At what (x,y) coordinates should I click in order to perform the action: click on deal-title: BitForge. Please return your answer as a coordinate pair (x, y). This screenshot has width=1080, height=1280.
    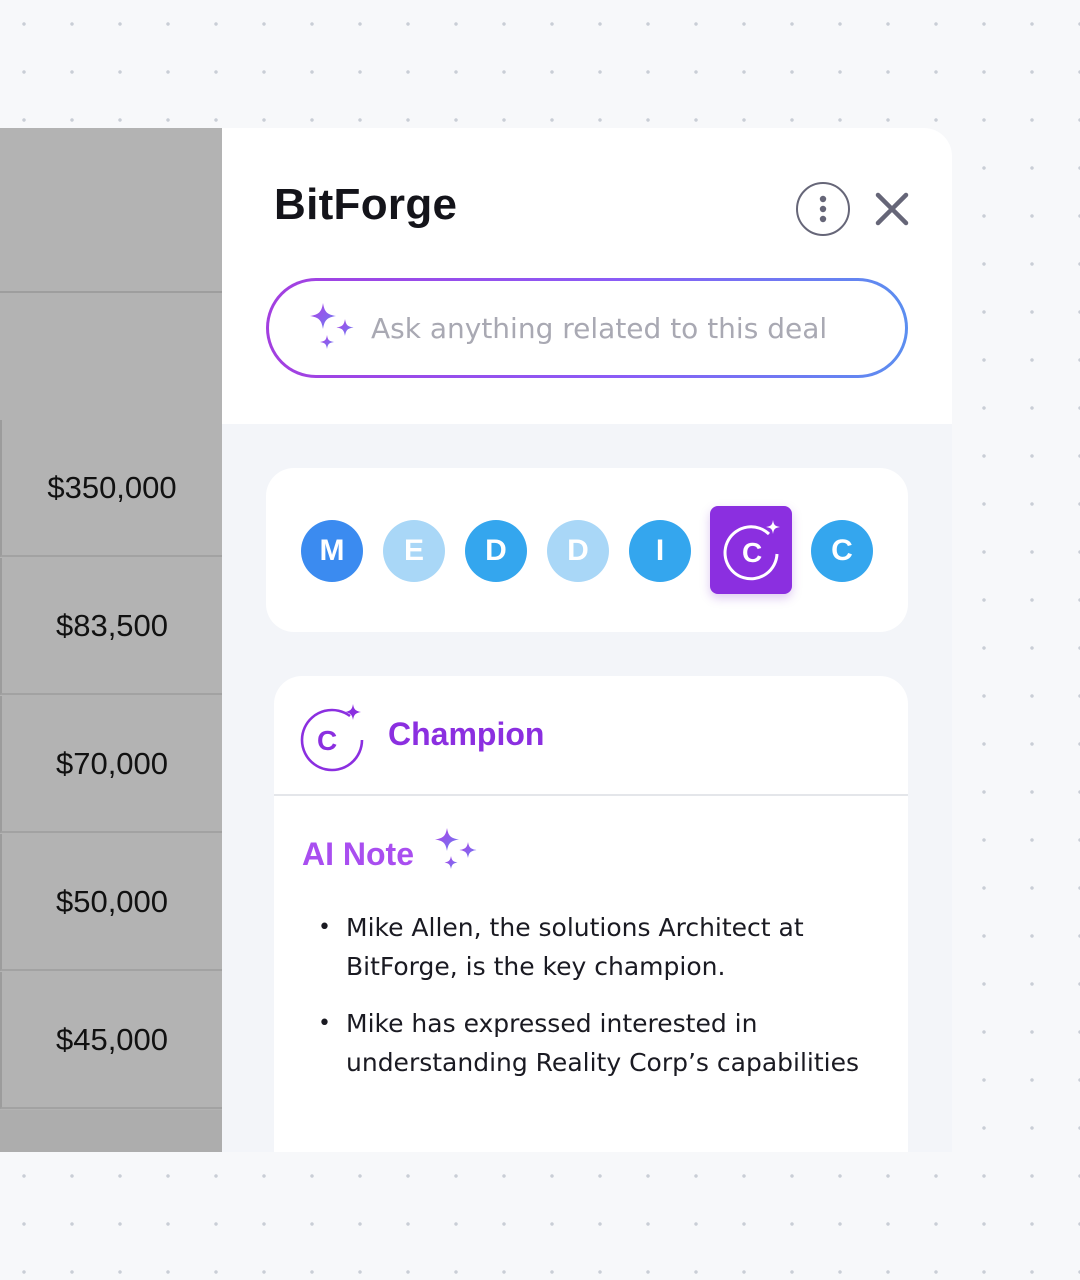
    Looking at the image, I should click on (366, 204).